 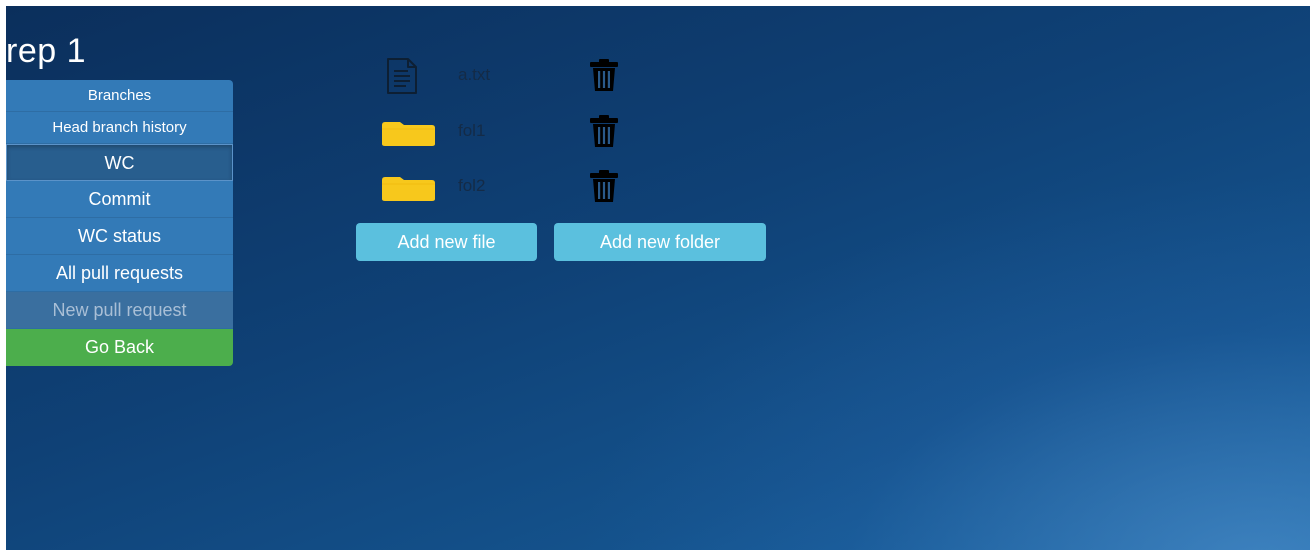 What do you see at coordinates (510, 133) in the screenshot?
I see `list-item: fol1` at bounding box center [510, 133].